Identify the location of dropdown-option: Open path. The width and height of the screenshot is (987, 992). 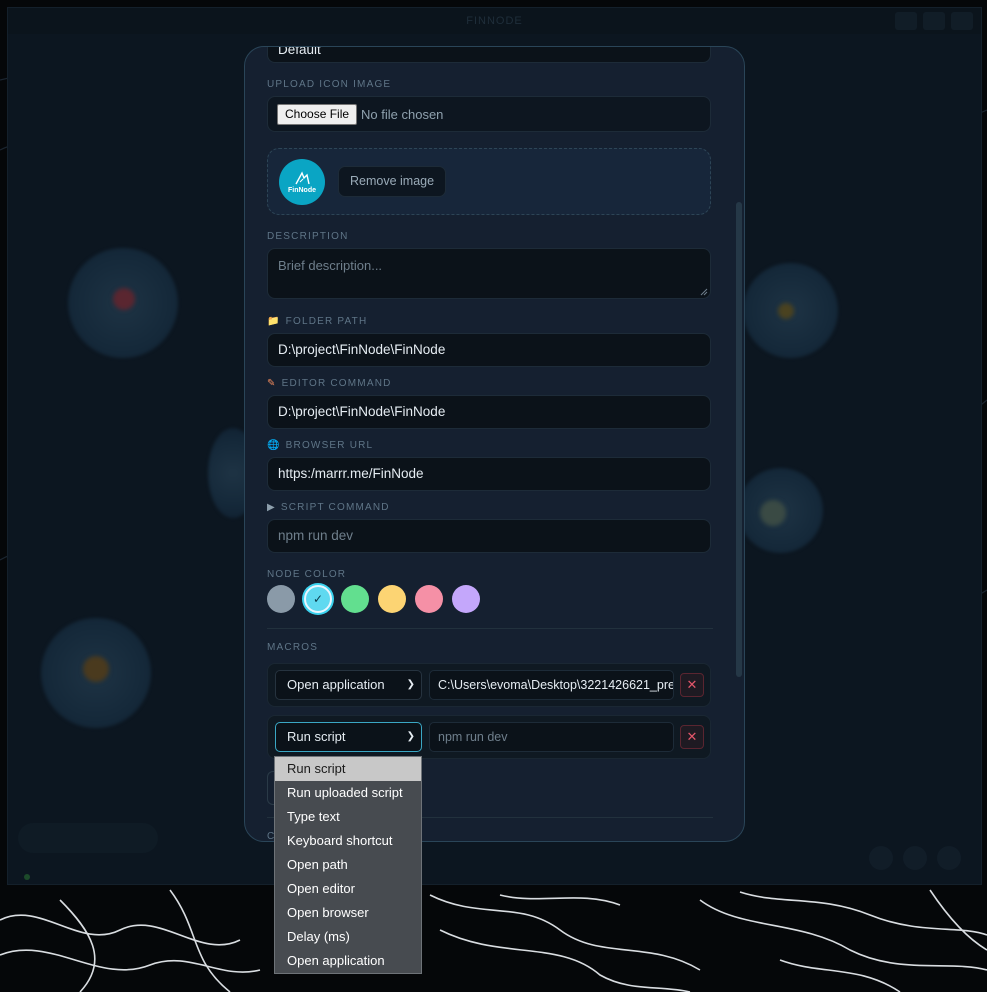
(348, 865).